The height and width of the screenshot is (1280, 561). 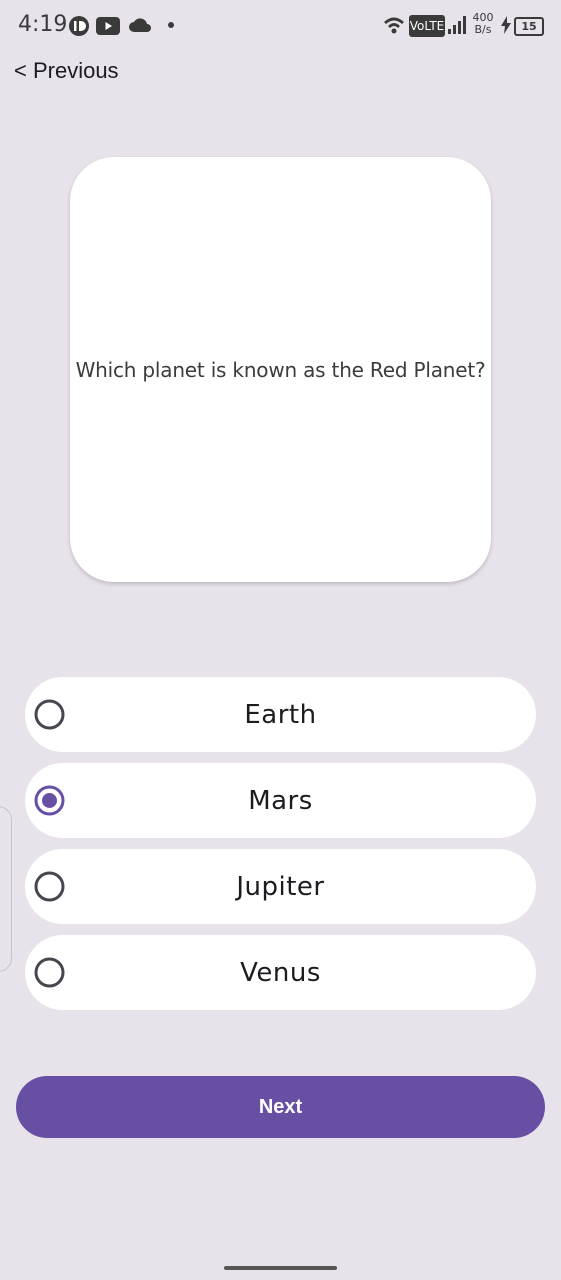 I want to click on signal-icon, so click(x=457, y=25).